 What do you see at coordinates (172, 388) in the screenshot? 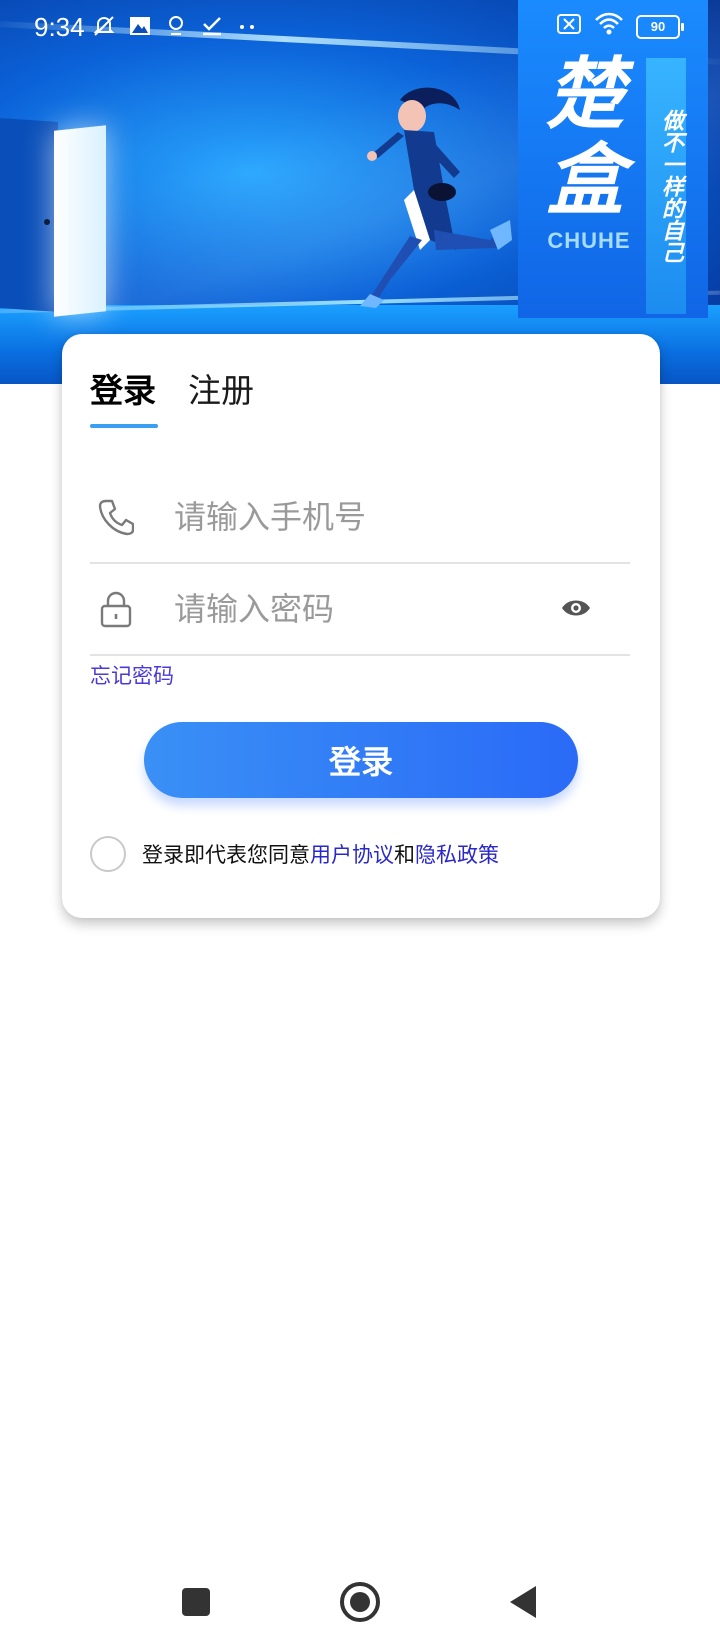
I see `auth-tabs: 登录 注册` at bounding box center [172, 388].